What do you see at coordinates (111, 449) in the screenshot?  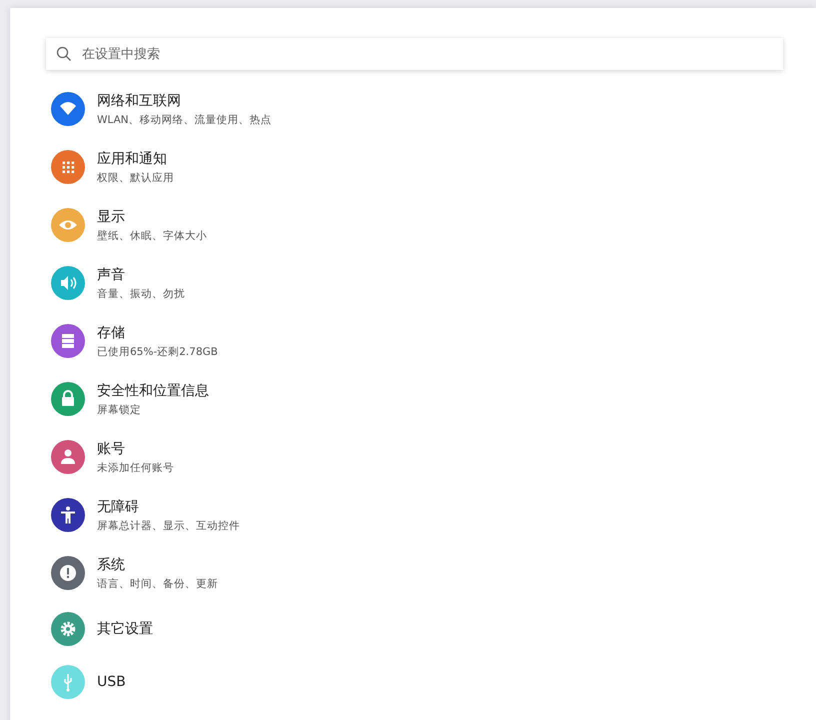 I see `item-title: 账号` at bounding box center [111, 449].